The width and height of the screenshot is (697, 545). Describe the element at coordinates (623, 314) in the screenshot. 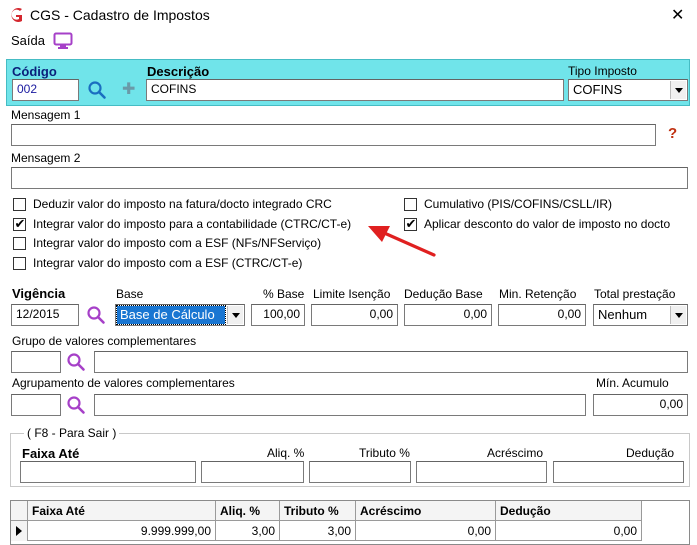

I see `total-service-value: Nenhum` at that location.